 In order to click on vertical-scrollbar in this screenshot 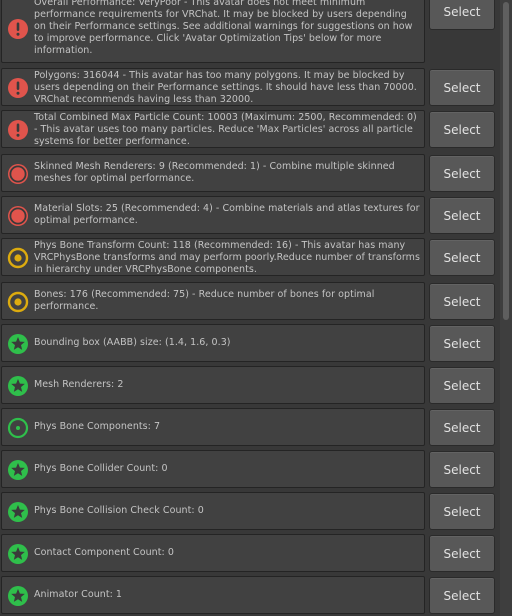, I will do `click(506, 308)`.